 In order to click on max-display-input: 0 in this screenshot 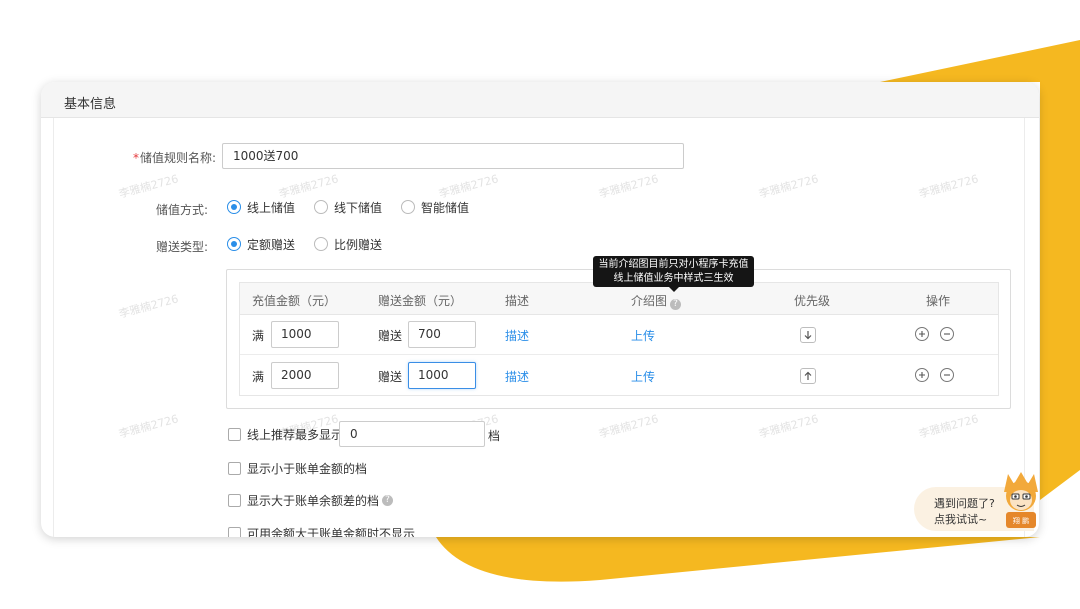, I will do `click(412, 434)`.